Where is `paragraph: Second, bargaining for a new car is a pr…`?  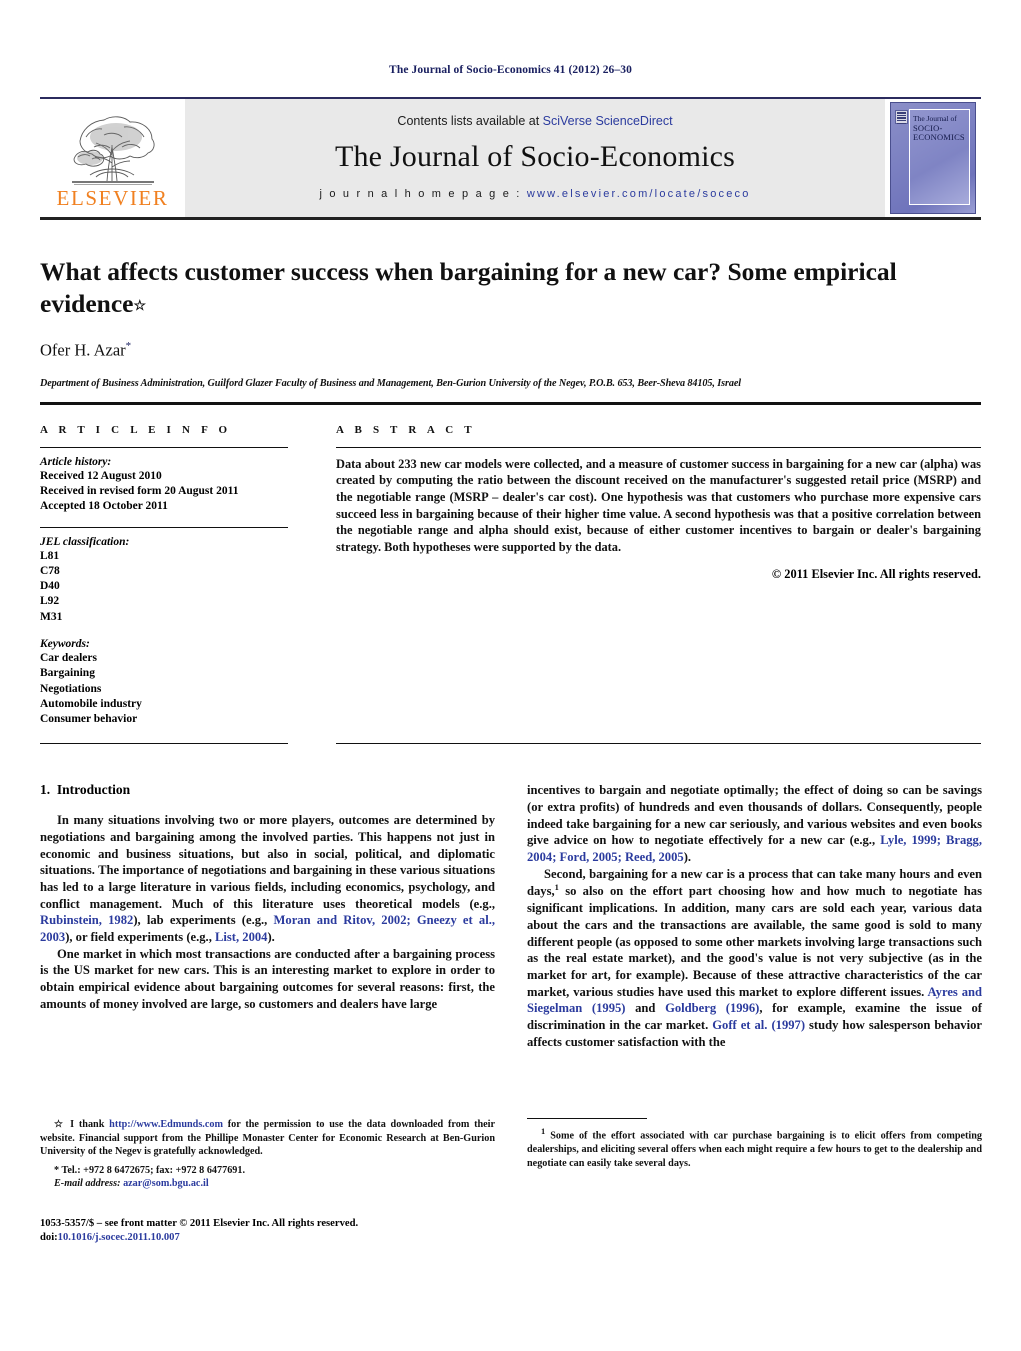
paragraph: Second, bargaining for a new car is a pr… is located at coordinates (754, 958).